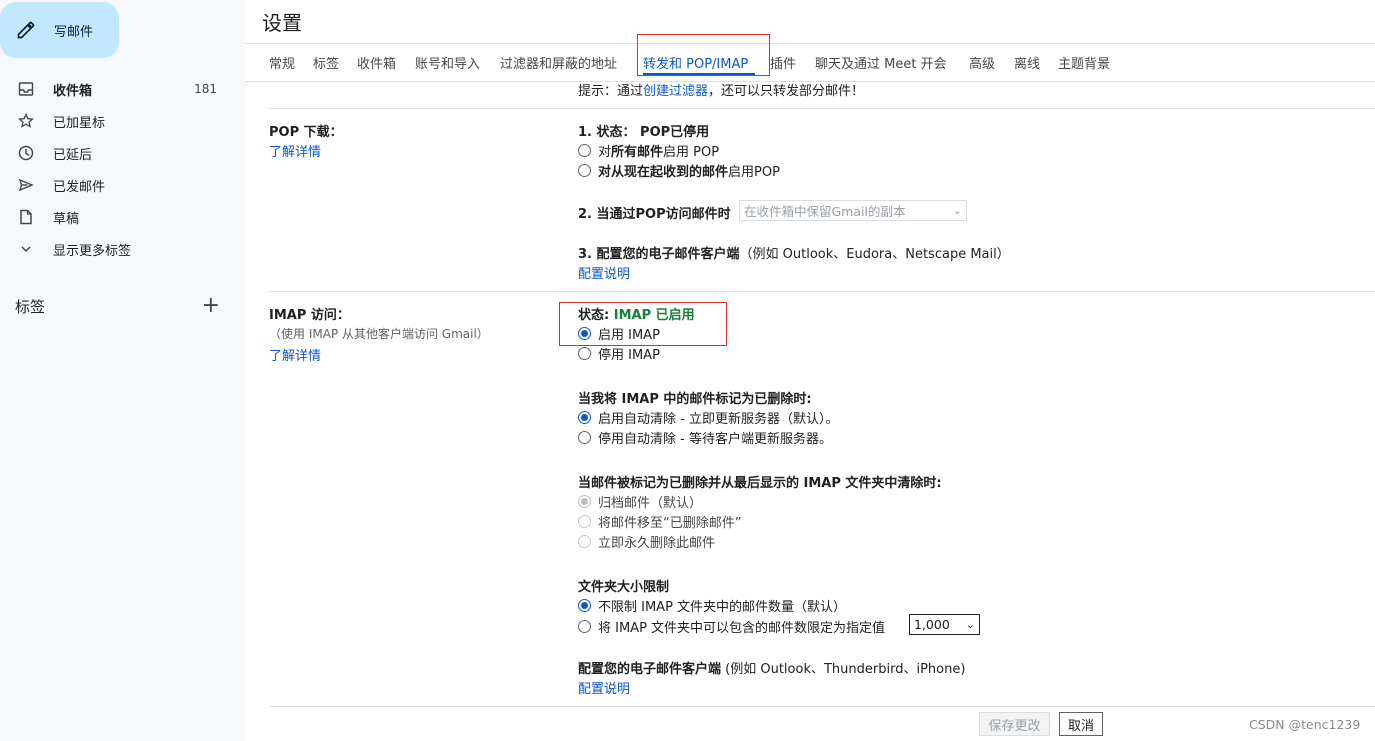 The width and height of the screenshot is (1375, 741). What do you see at coordinates (205, 89) in the screenshot?
I see `inbox-count: 181` at bounding box center [205, 89].